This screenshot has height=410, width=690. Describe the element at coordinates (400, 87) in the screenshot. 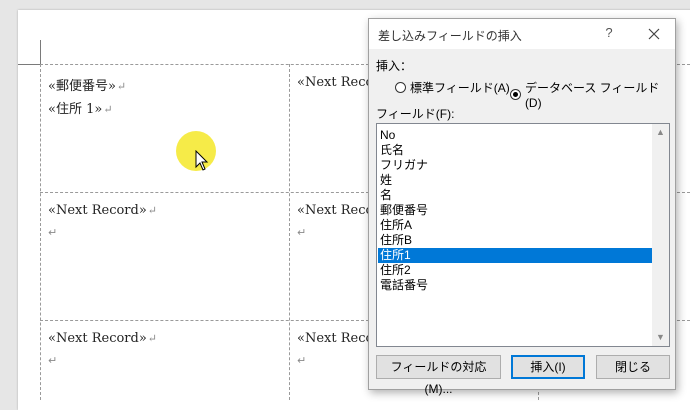

I see `radio-button` at that location.